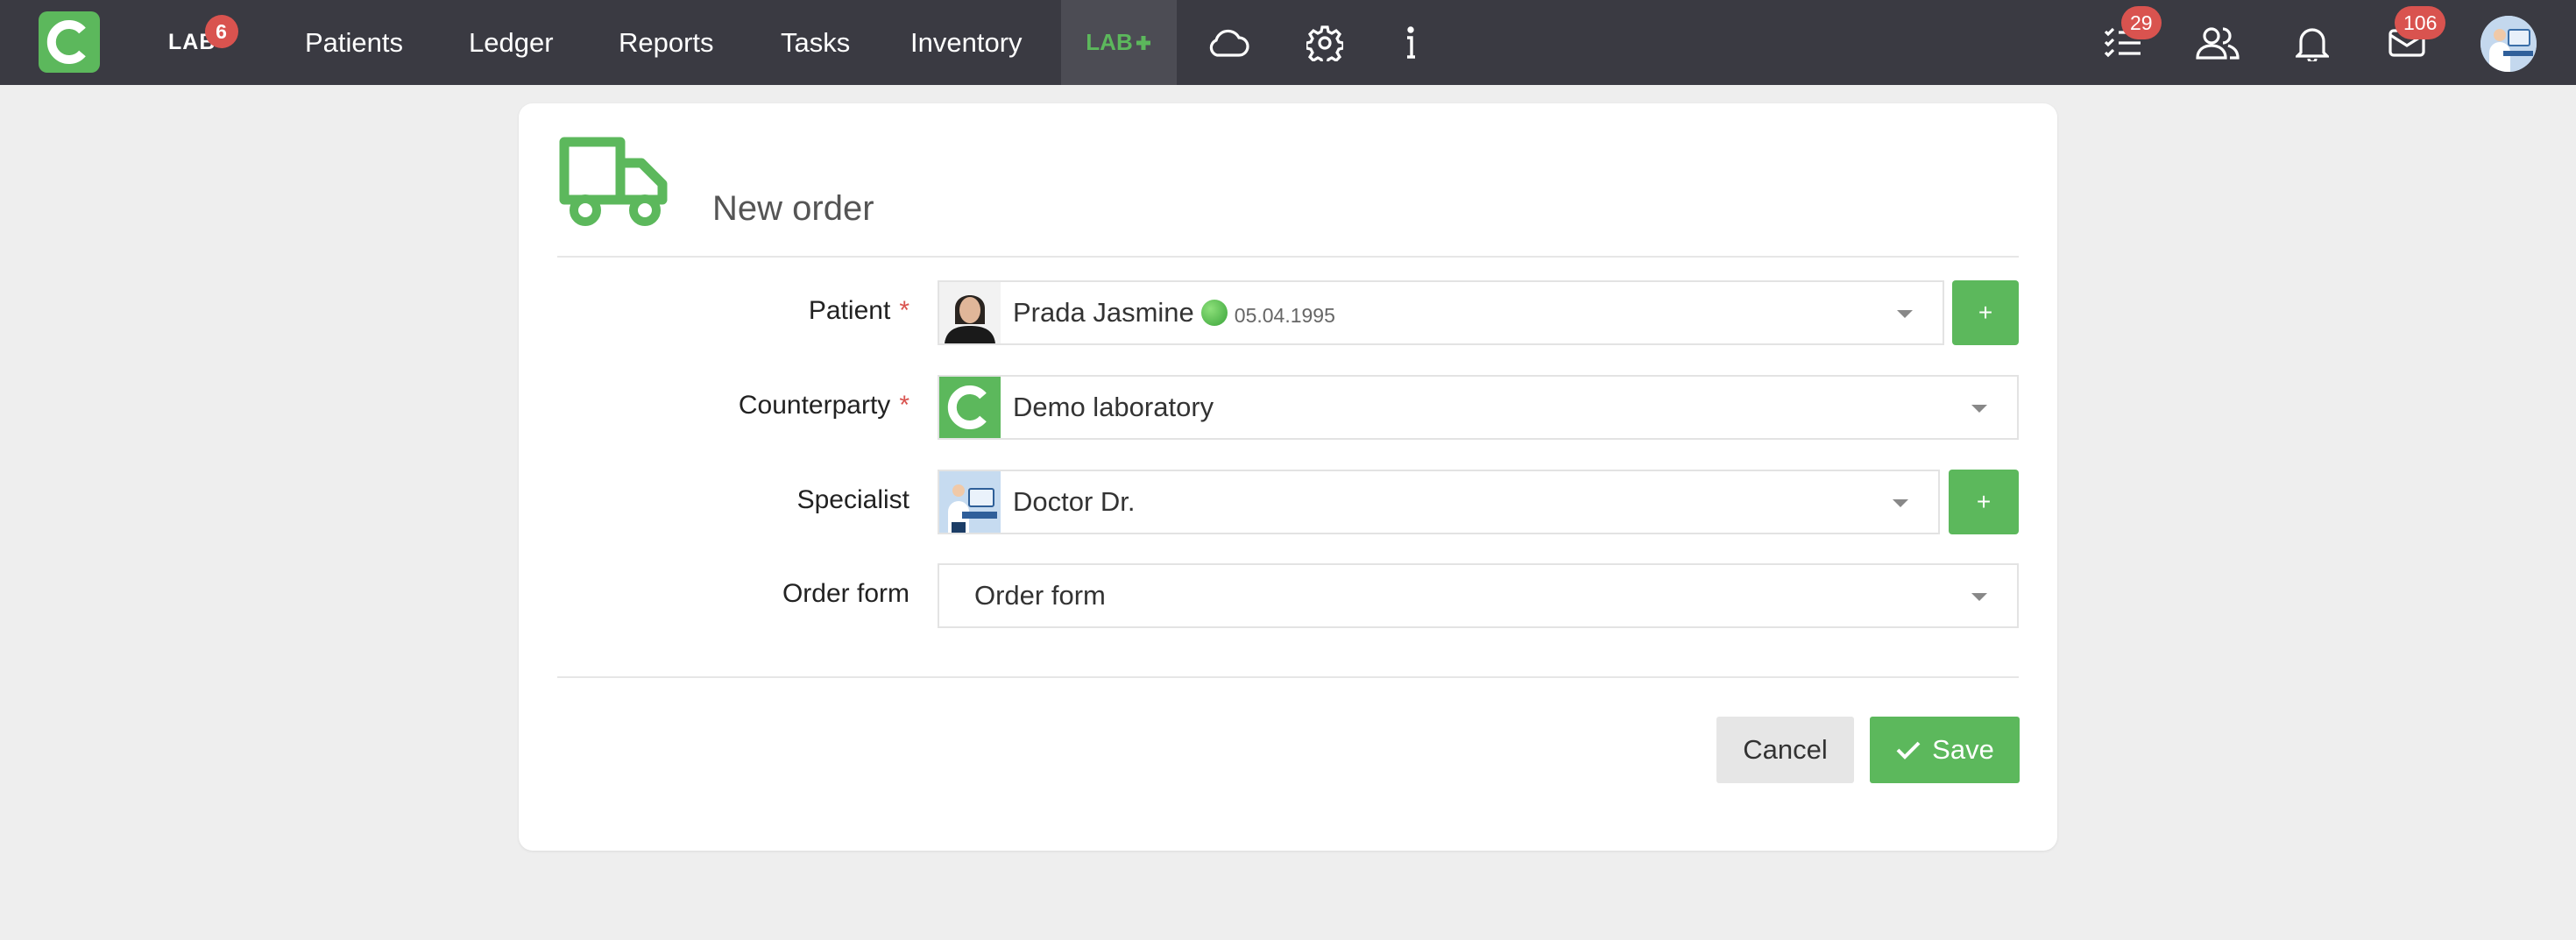 The height and width of the screenshot is (940, 2576). I want to click on check-icon, so click(1908, 750).